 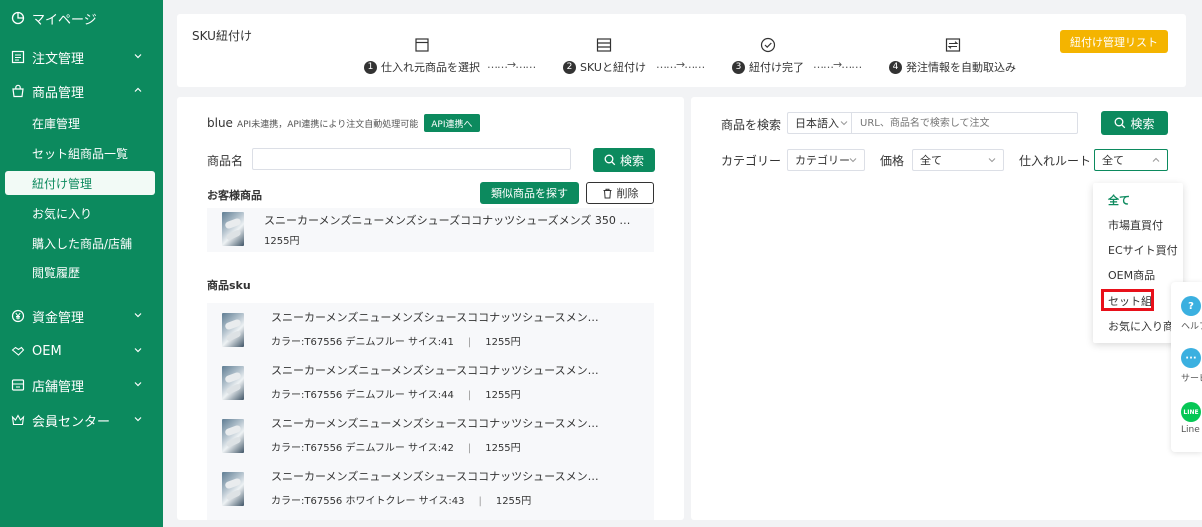 What do you see at coordinates (768, 56) in the screenshot?
I see `step-3: 3 紐付け完了` at bounding box center [768, 56].